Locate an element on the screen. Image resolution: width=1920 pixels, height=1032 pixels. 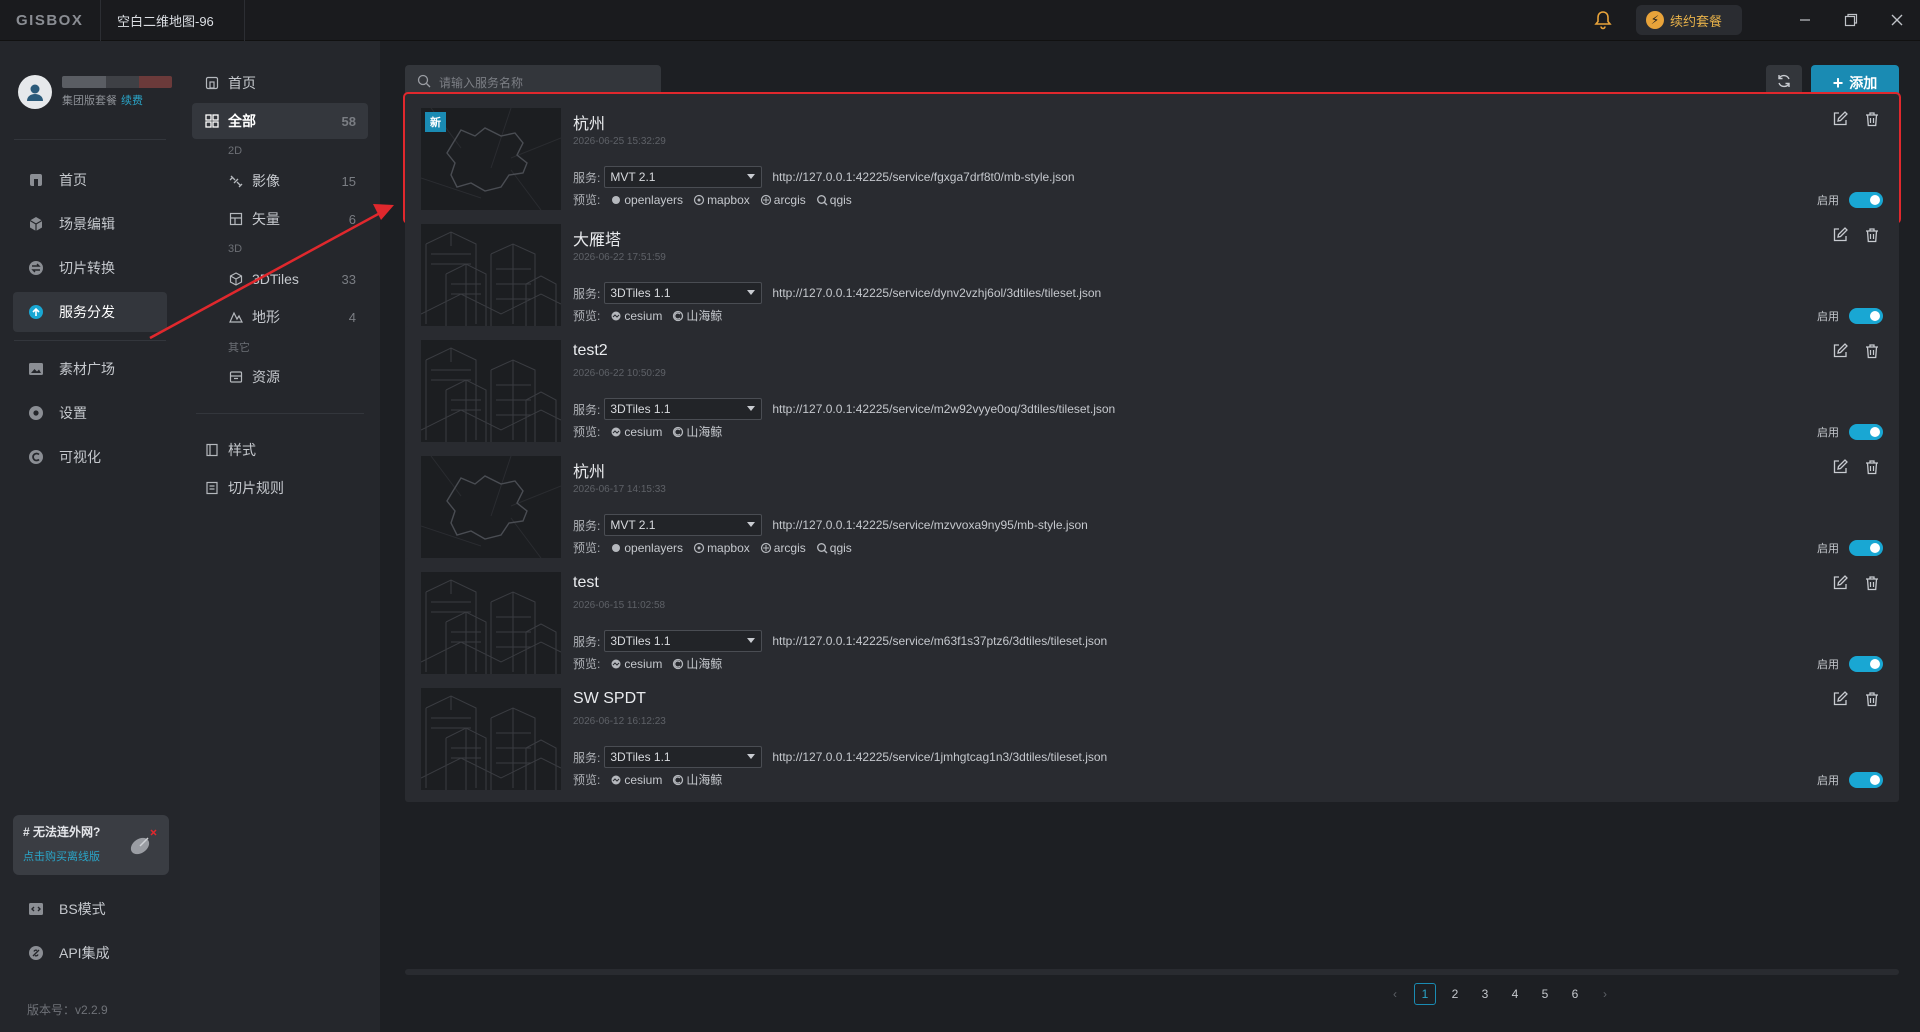
page-button: 5 is located at coordinates (1545, 994).